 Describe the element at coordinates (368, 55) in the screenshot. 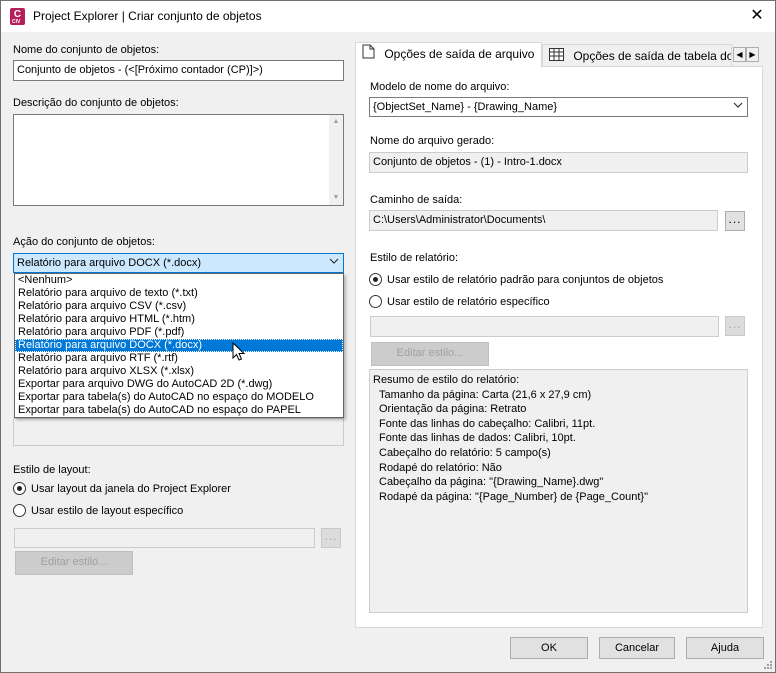

I see `document-icon` at that location.